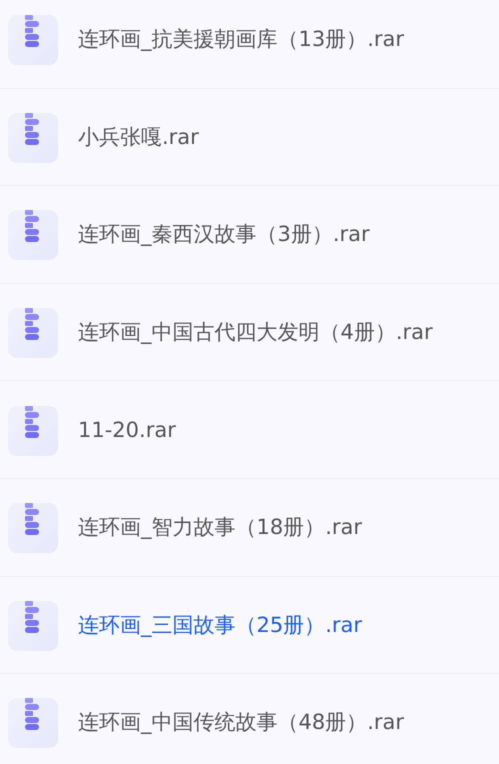  I want to click on file-name: 11-20.rar, so click(127, 430).